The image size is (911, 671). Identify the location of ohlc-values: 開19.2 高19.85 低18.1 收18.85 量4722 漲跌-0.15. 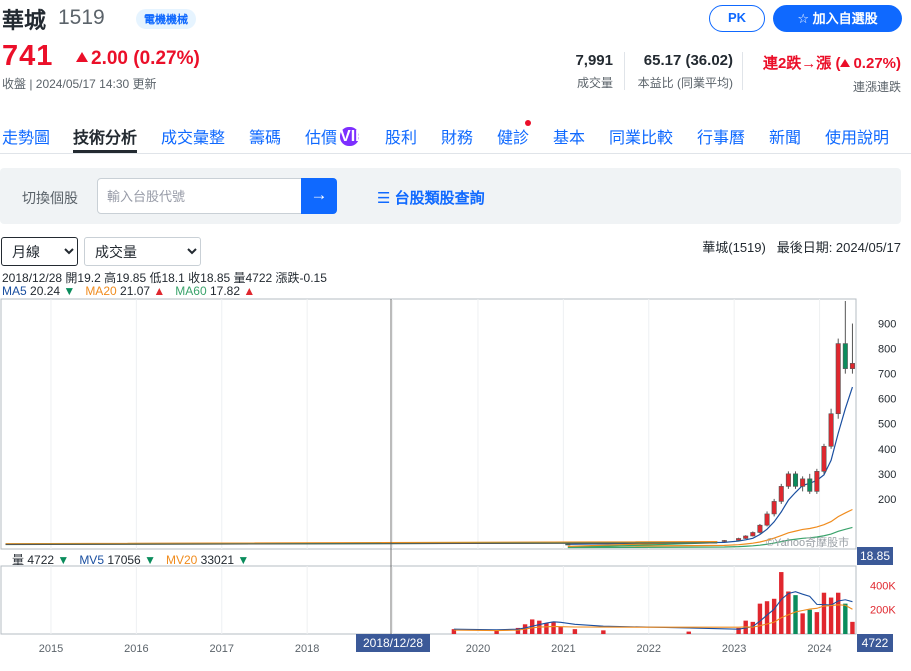
(196, 278).